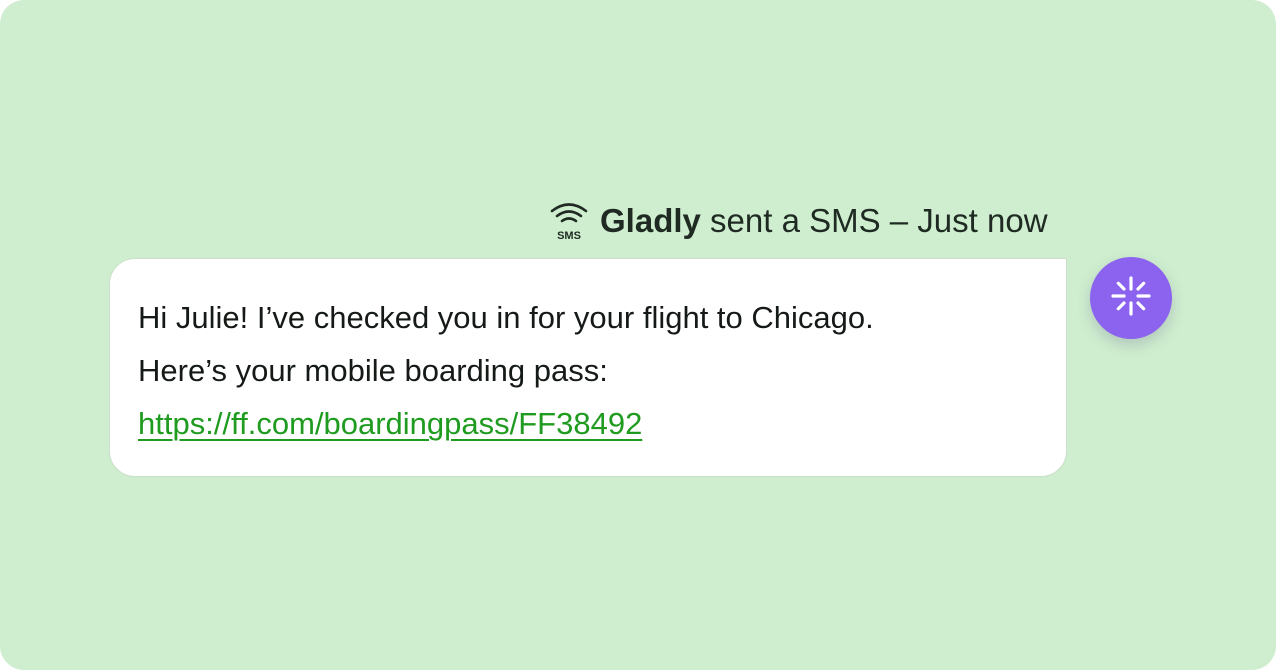  I want to click on message-header: SMS Gladly sent a SMS – Just now, so click(818, 221).